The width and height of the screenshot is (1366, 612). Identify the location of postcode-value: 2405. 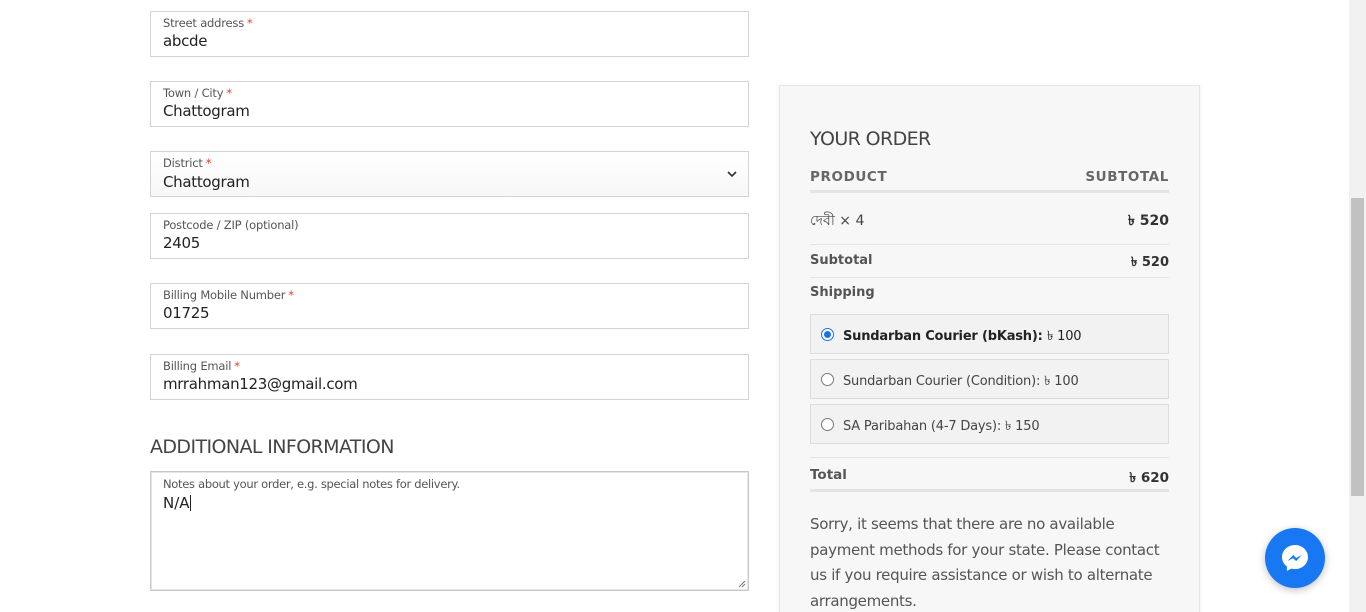
(181, 243).